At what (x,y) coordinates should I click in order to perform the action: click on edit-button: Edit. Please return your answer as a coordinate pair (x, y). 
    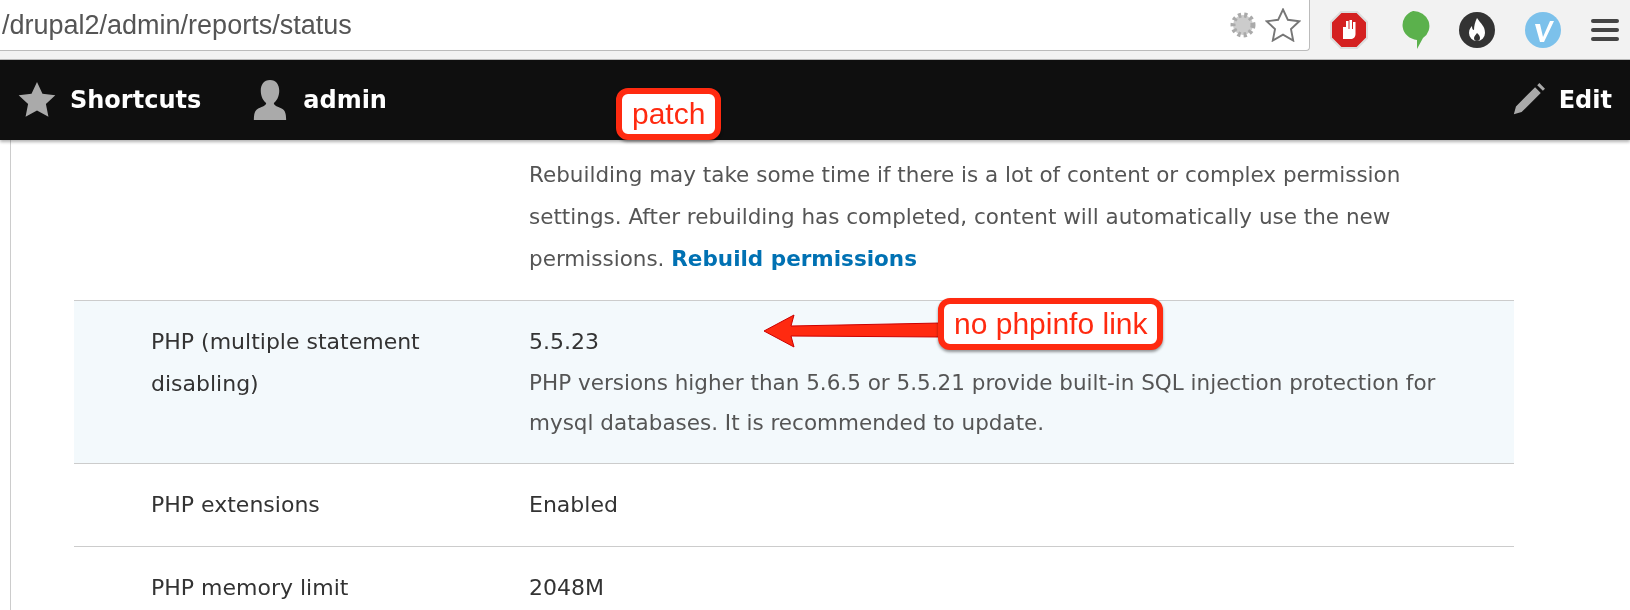
    Looking at the image, I should click on (1561, 100).